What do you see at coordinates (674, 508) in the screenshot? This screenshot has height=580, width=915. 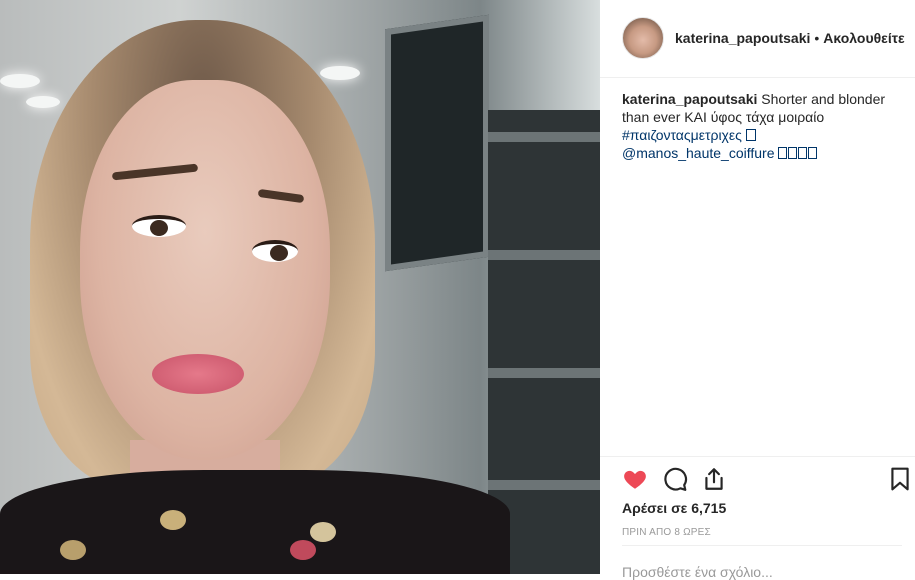 I see `likes-count: Αρέσει σε 6,715` at bounding box center [674, 508].